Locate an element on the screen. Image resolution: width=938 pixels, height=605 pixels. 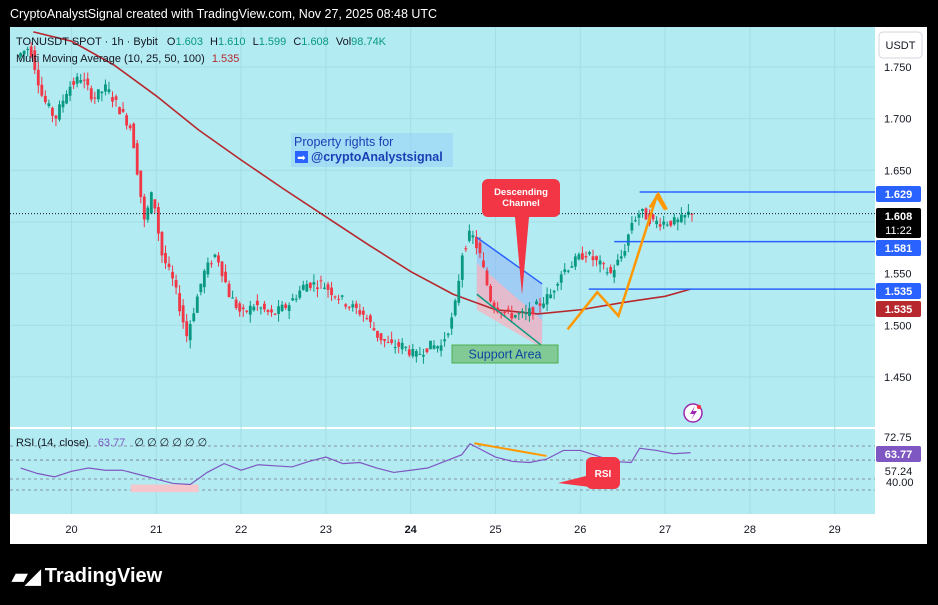
currency-label: USDT is located at coordinates (901, 46).